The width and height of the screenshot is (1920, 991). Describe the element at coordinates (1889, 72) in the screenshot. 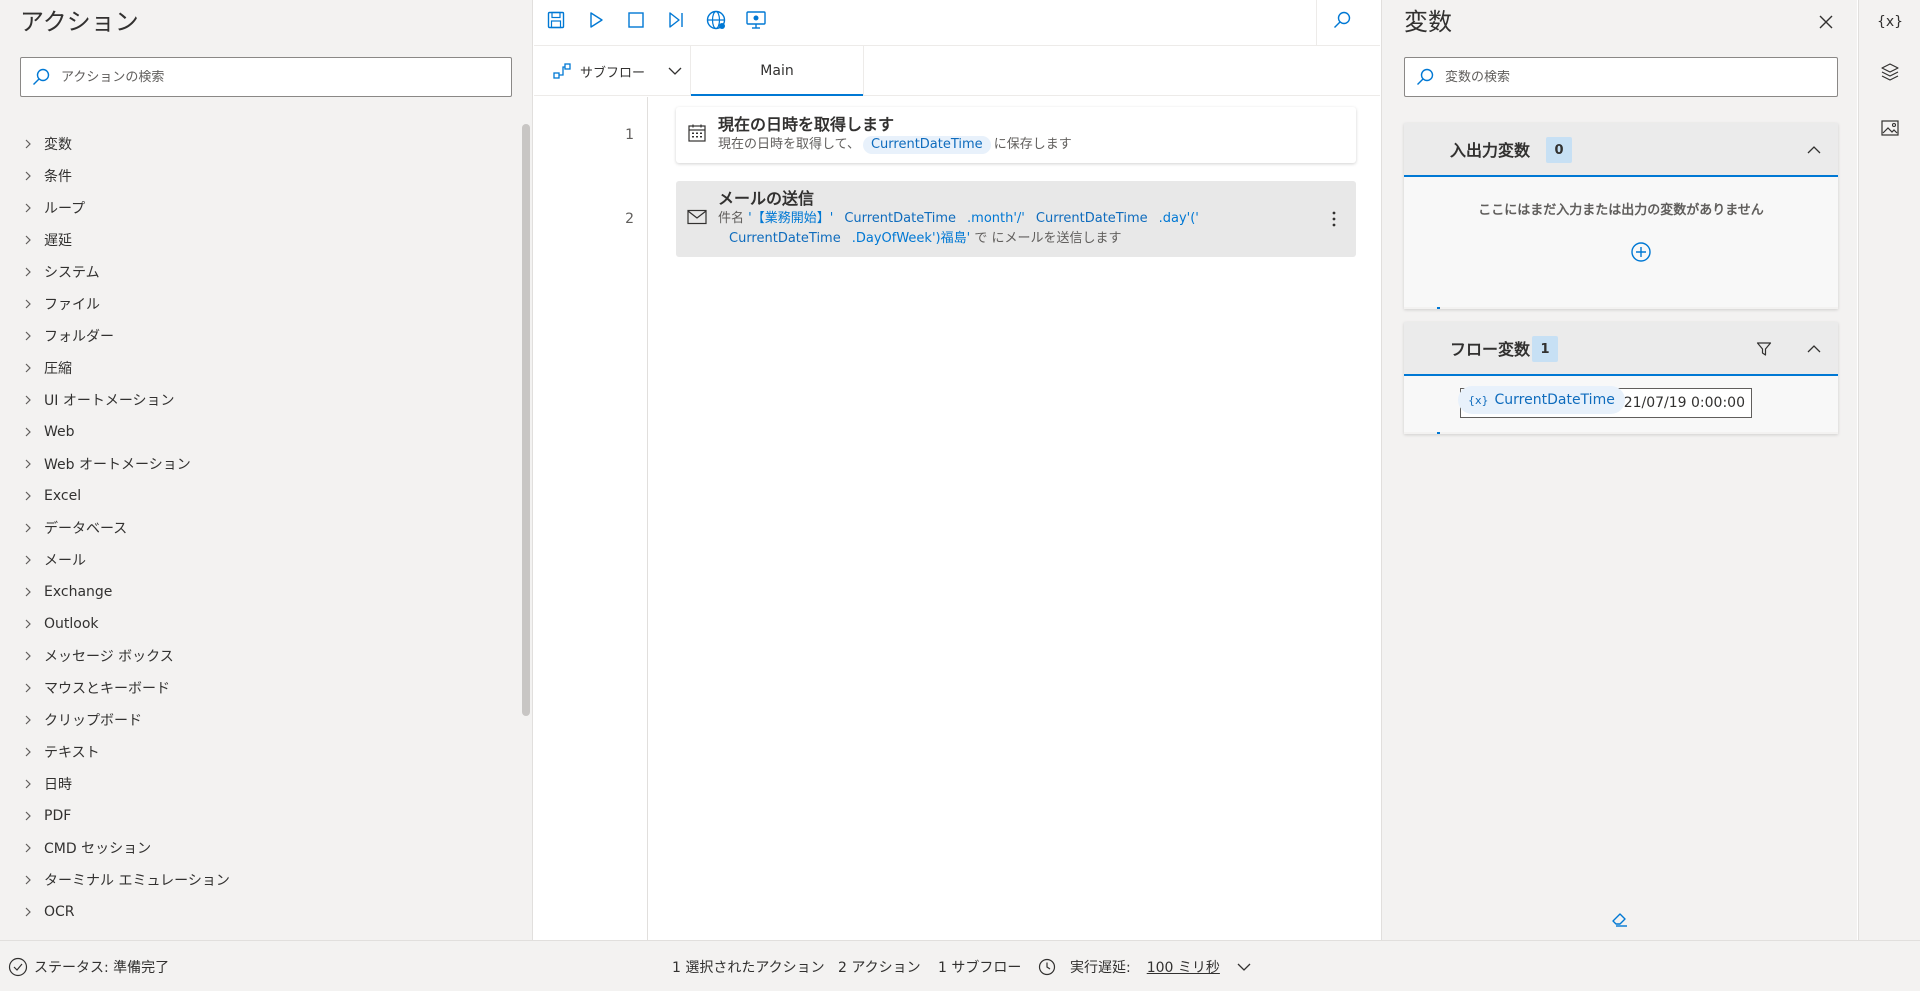

I see `ui-elements-rail-button` at that location.